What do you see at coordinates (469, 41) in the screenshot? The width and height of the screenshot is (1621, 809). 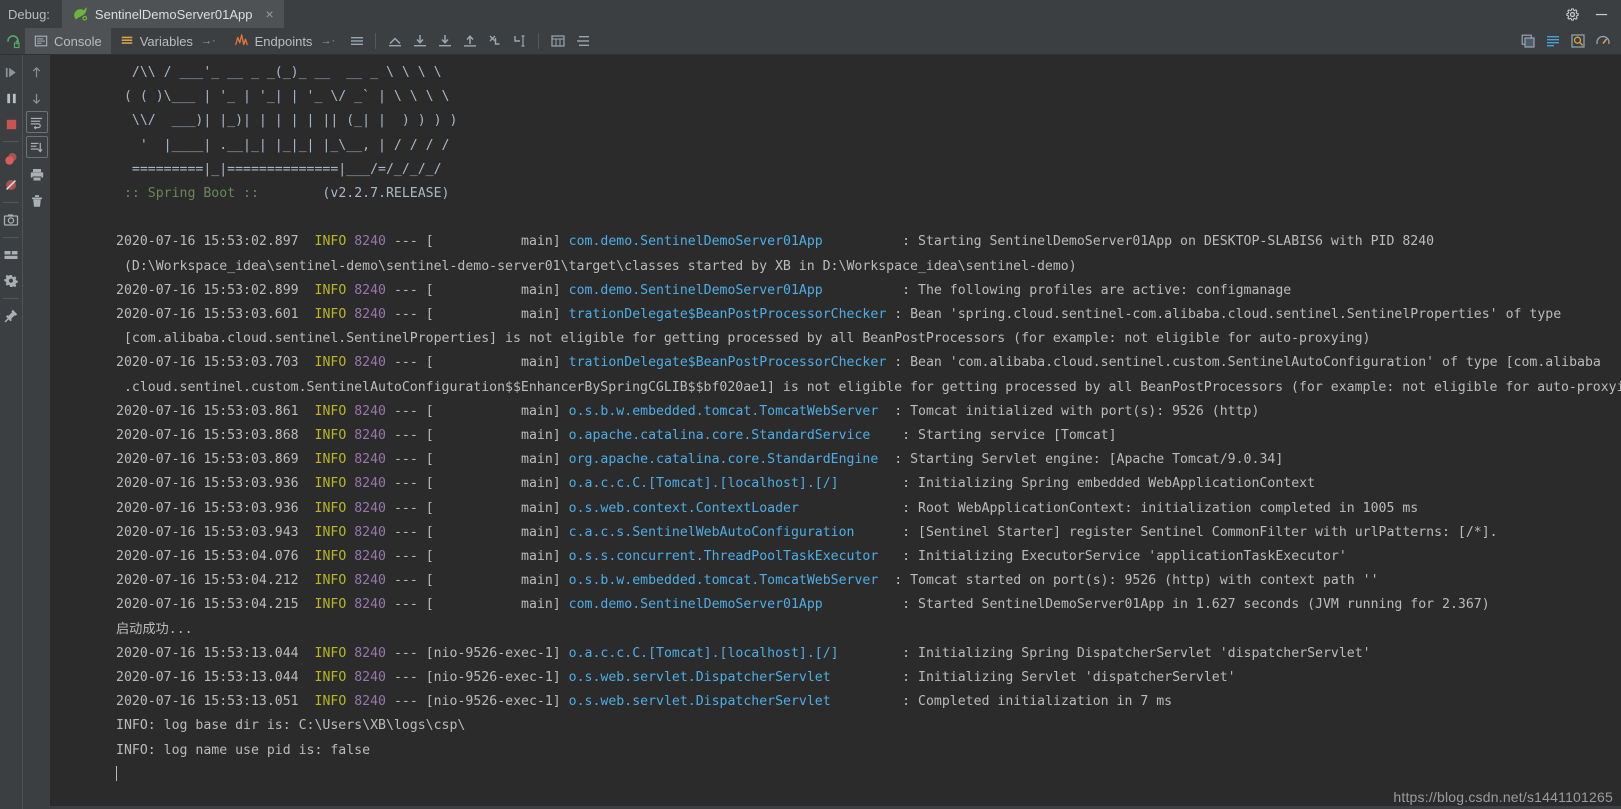 I see `force-step-into-icon` at bounding box center [469, 41].